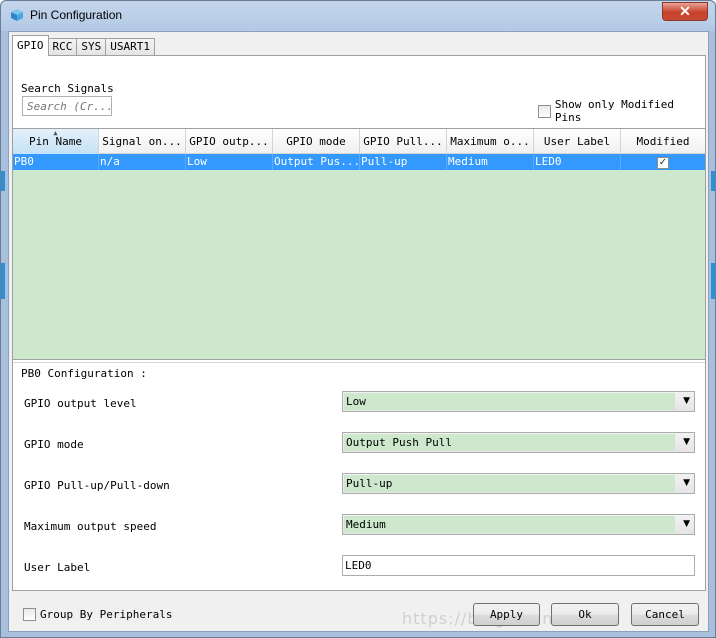  I want to click on tab-usart1: USART1, so click(130, 47).